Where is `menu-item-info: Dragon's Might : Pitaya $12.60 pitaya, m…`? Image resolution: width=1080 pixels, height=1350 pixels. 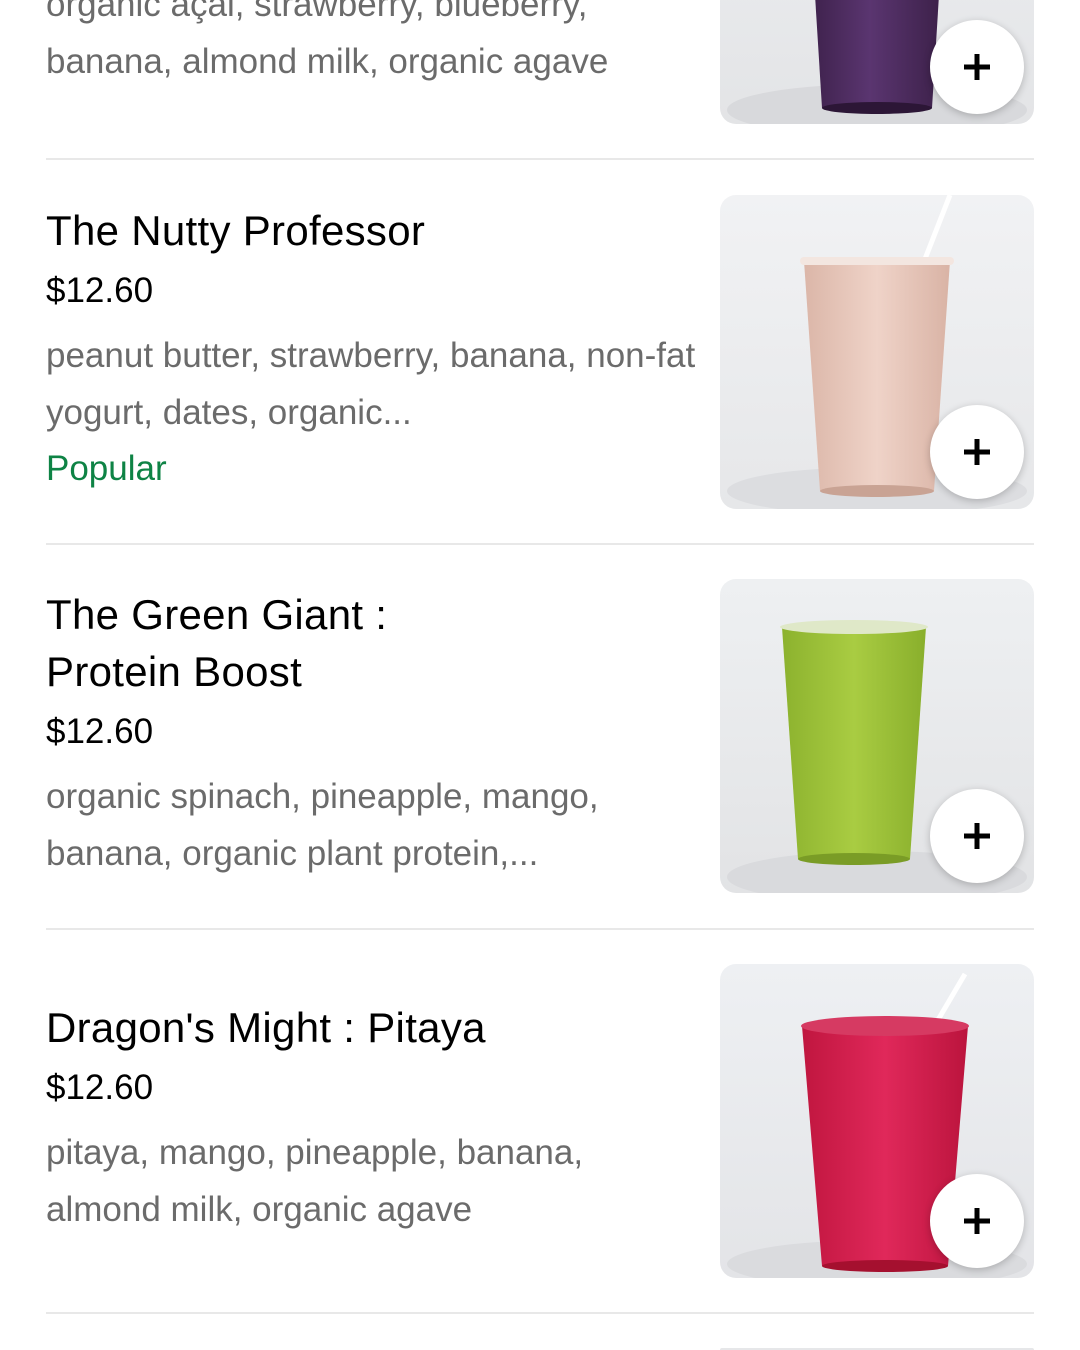
menu-item-info: Dragon's Might : Pitaya $12.60 pitaya, m… is located at coordinates (371, 1118).